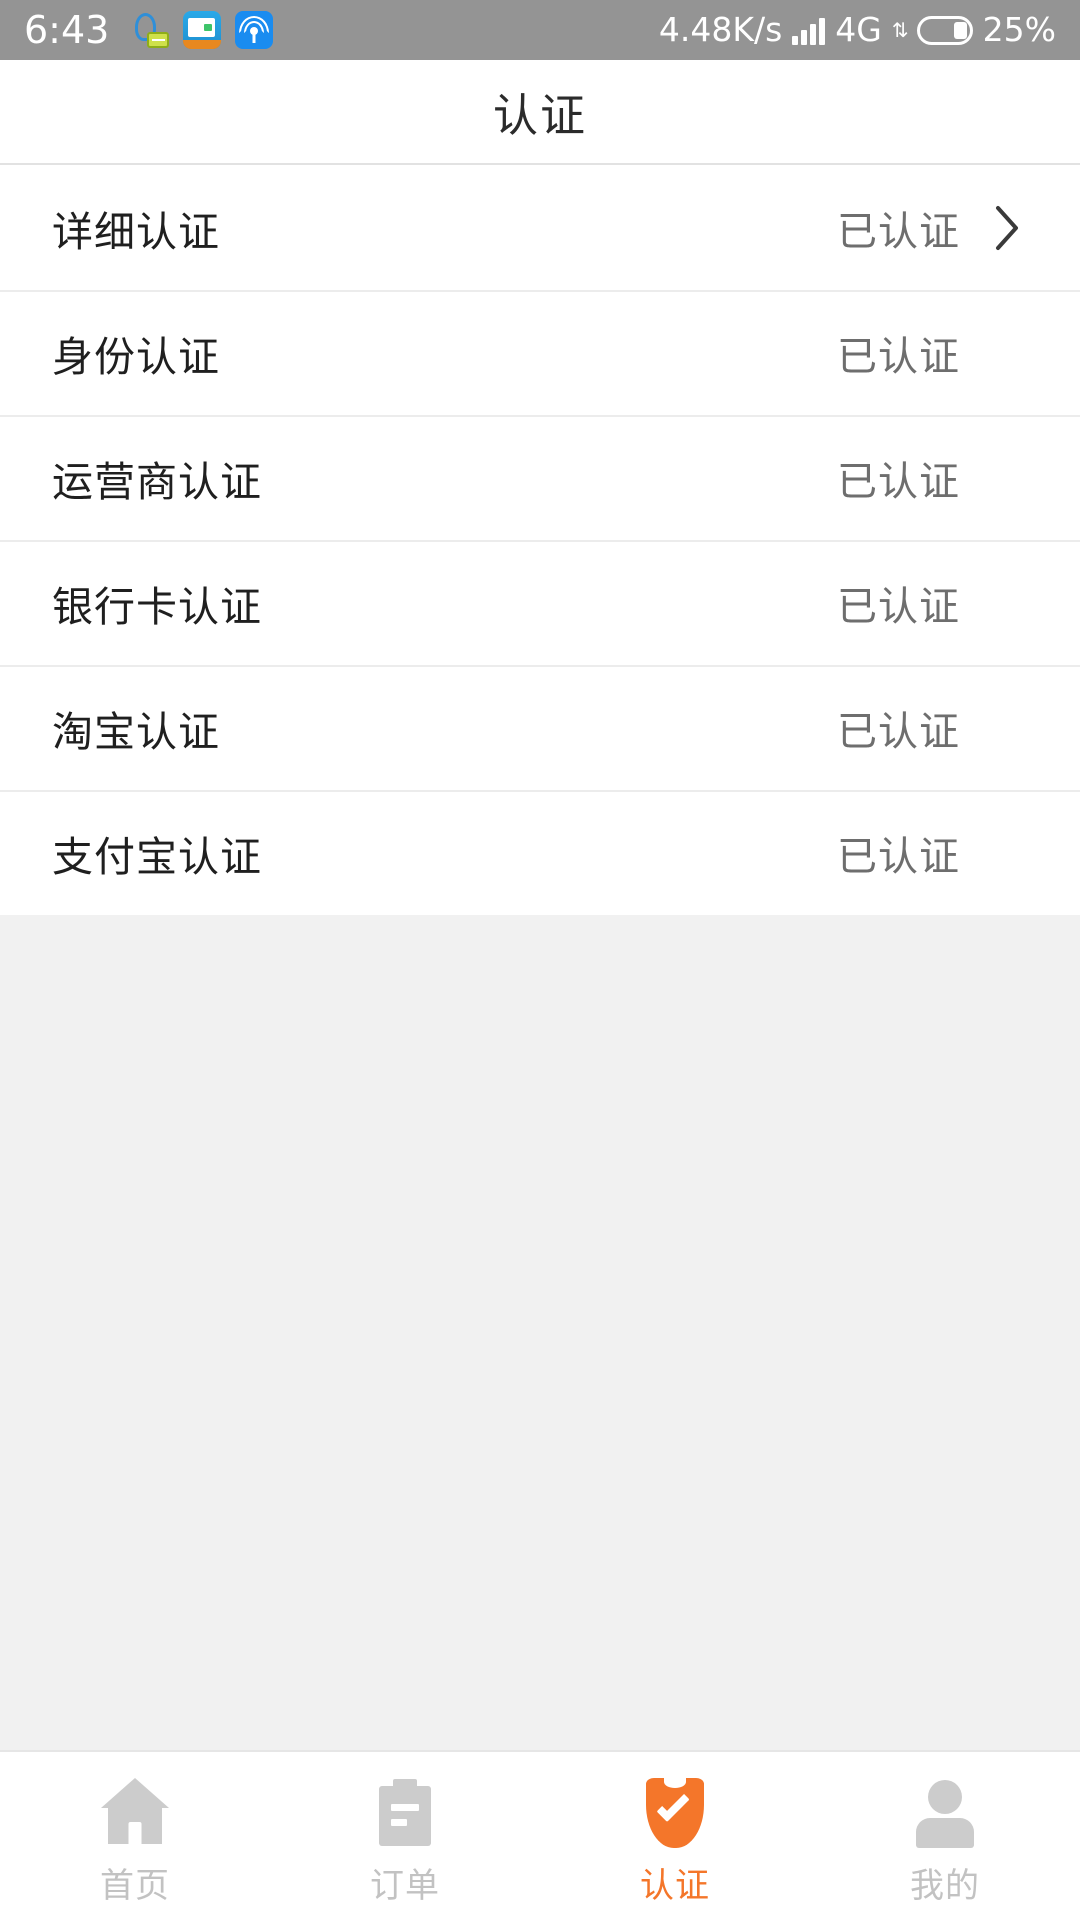 The height and width of the screenshot is (1920, 1080). I want to click on status-bar: 6:43 4.48K/s 4G ⇅ 25%, so click(540, 30).